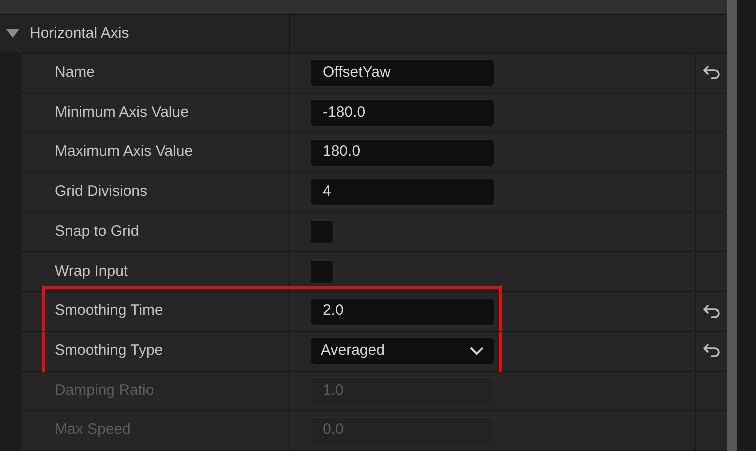 The height and width of the screenshot is (451, 756). Describe the element at coordinates (122, 112) in the screenshot. I see `property-label: Minimum Axis Value` at that location.